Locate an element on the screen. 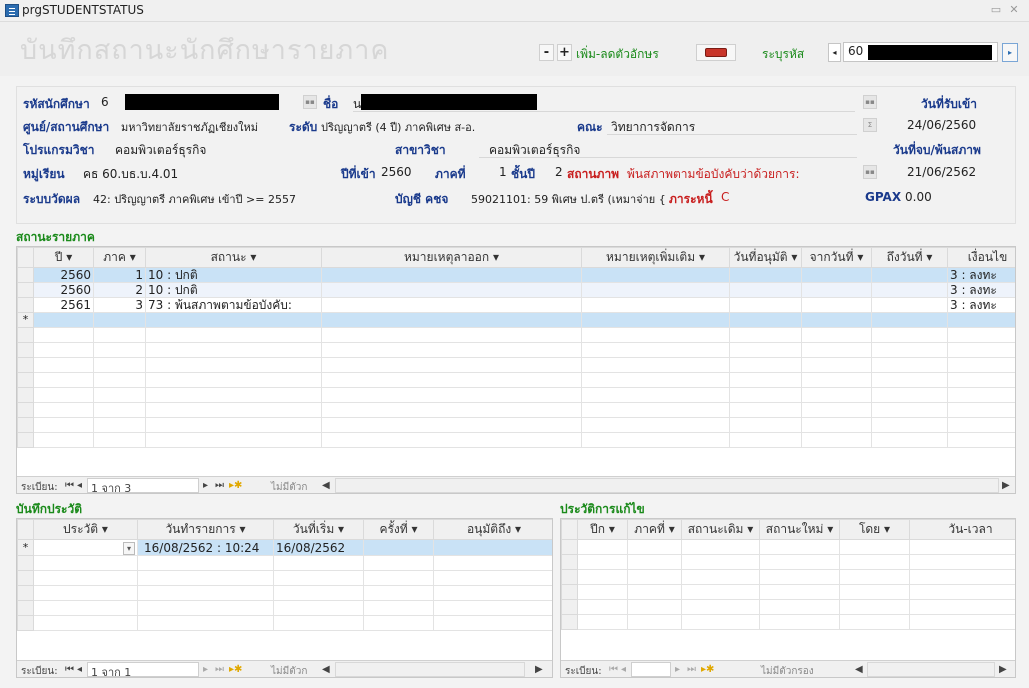  name-lookup-button: ▪▪ is located at coordinates (870, 102).